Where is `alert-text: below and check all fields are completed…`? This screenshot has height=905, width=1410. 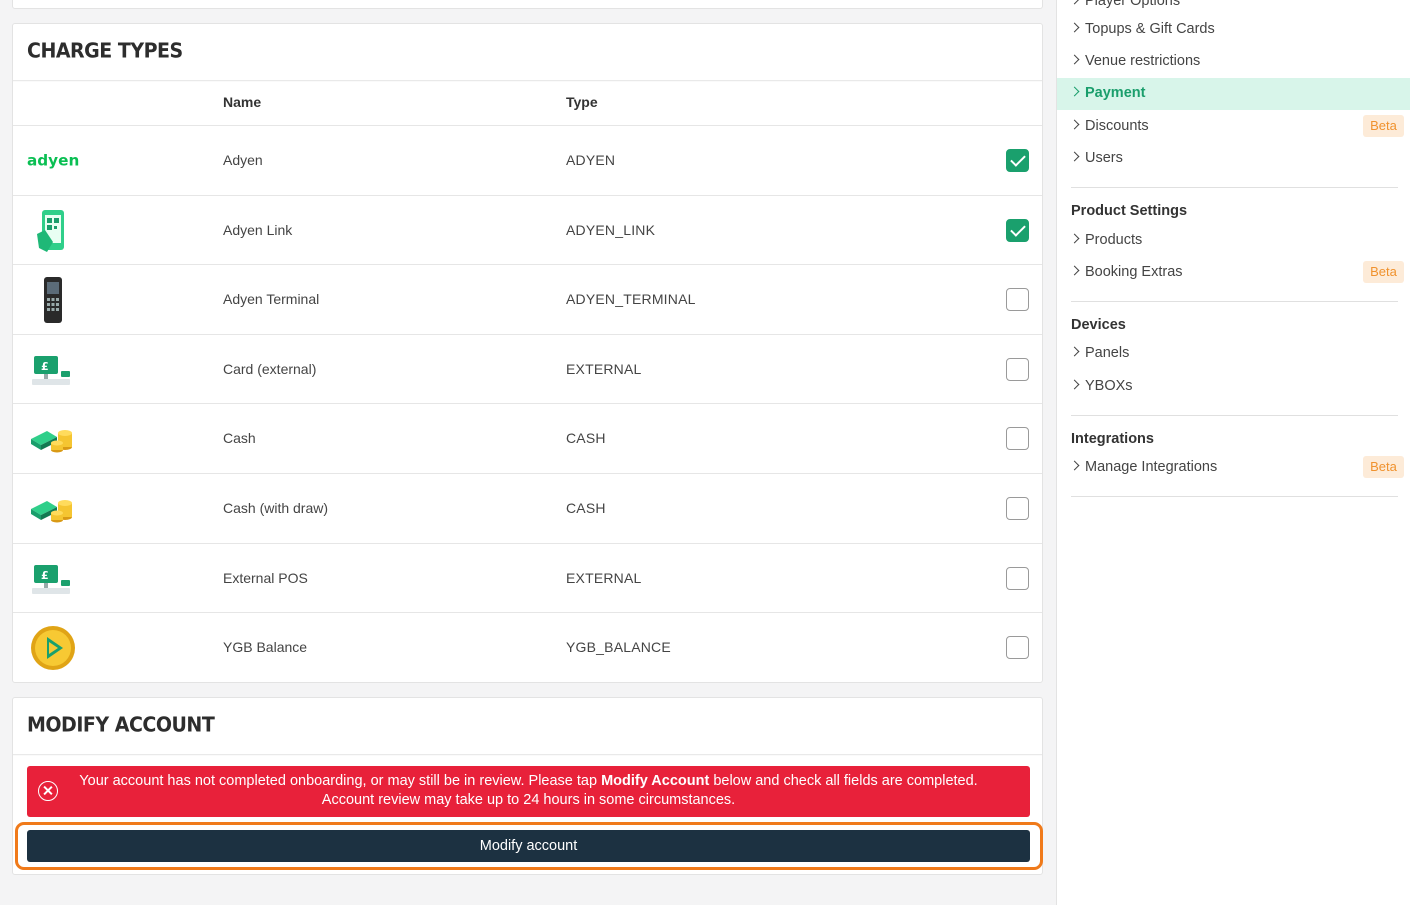
alert-text: below and check all fields are completed… is located at coordinates (843, 781).